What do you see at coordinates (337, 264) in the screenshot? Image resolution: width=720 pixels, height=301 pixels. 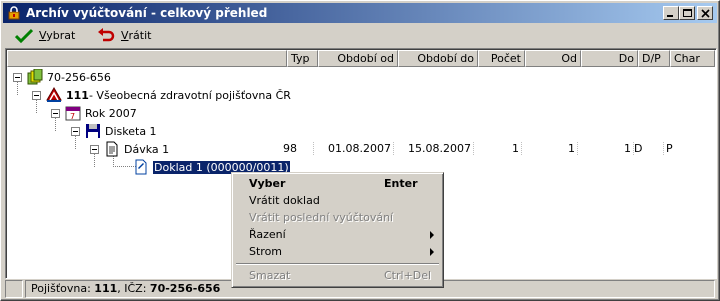 I see `menu-separator` at bounding box center [337, 264].